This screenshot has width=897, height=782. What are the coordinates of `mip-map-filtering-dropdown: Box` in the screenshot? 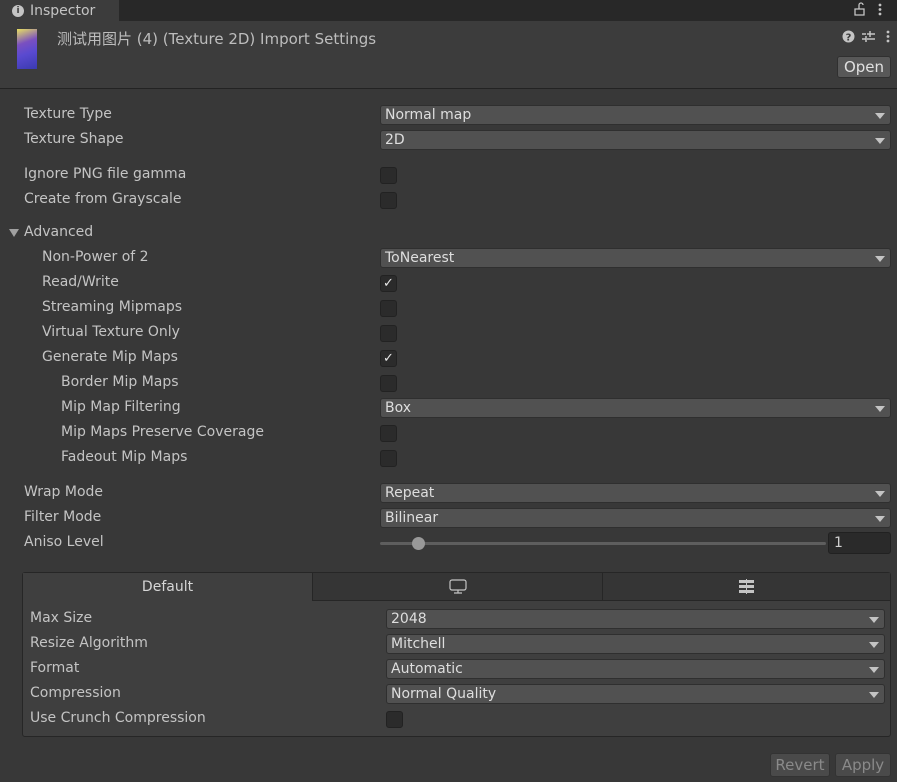 It's located at (635, 408).